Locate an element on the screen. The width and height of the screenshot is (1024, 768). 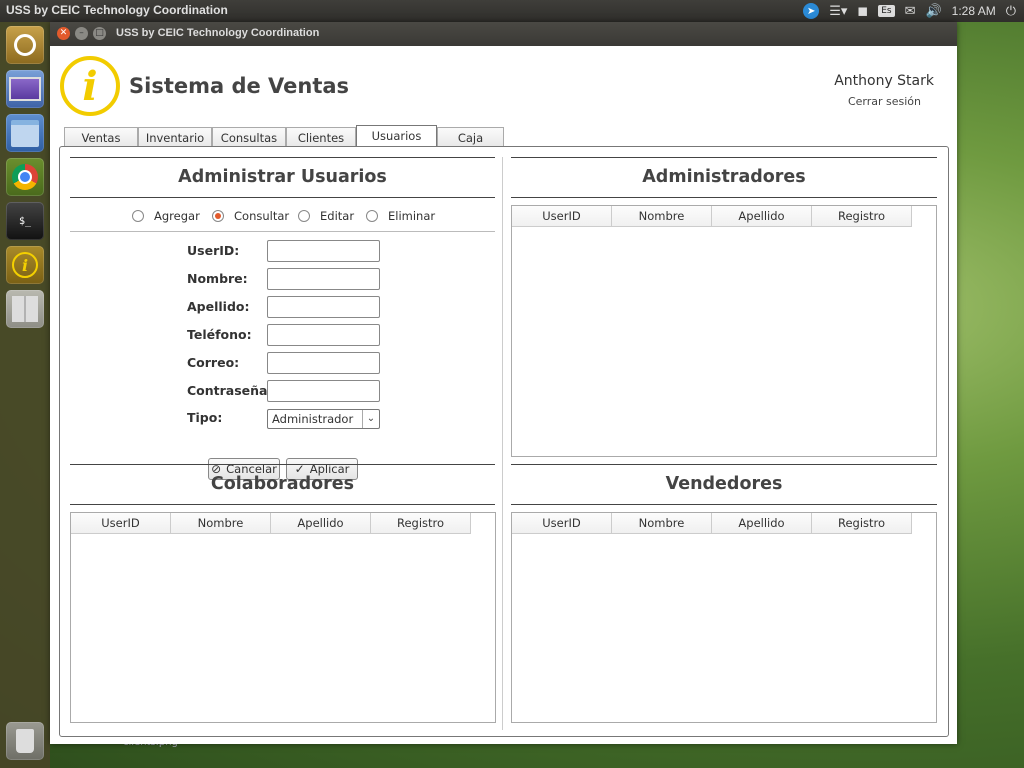
apellido-input is located at coordinates (323, 307).